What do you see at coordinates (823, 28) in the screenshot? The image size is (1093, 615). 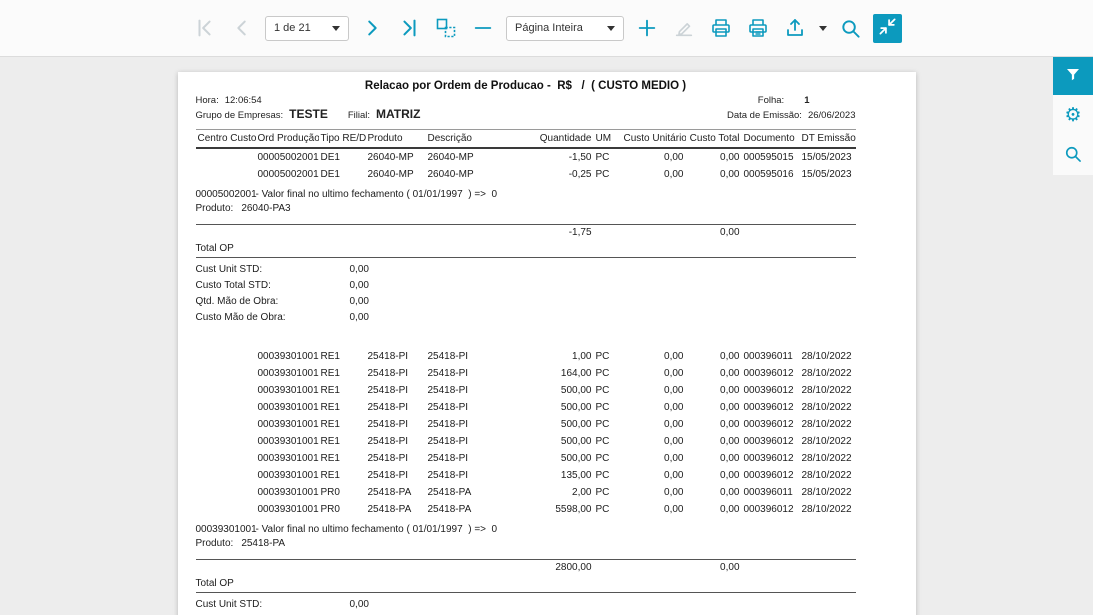 I see `export-caret-icon` at bounding box center [823, 28].